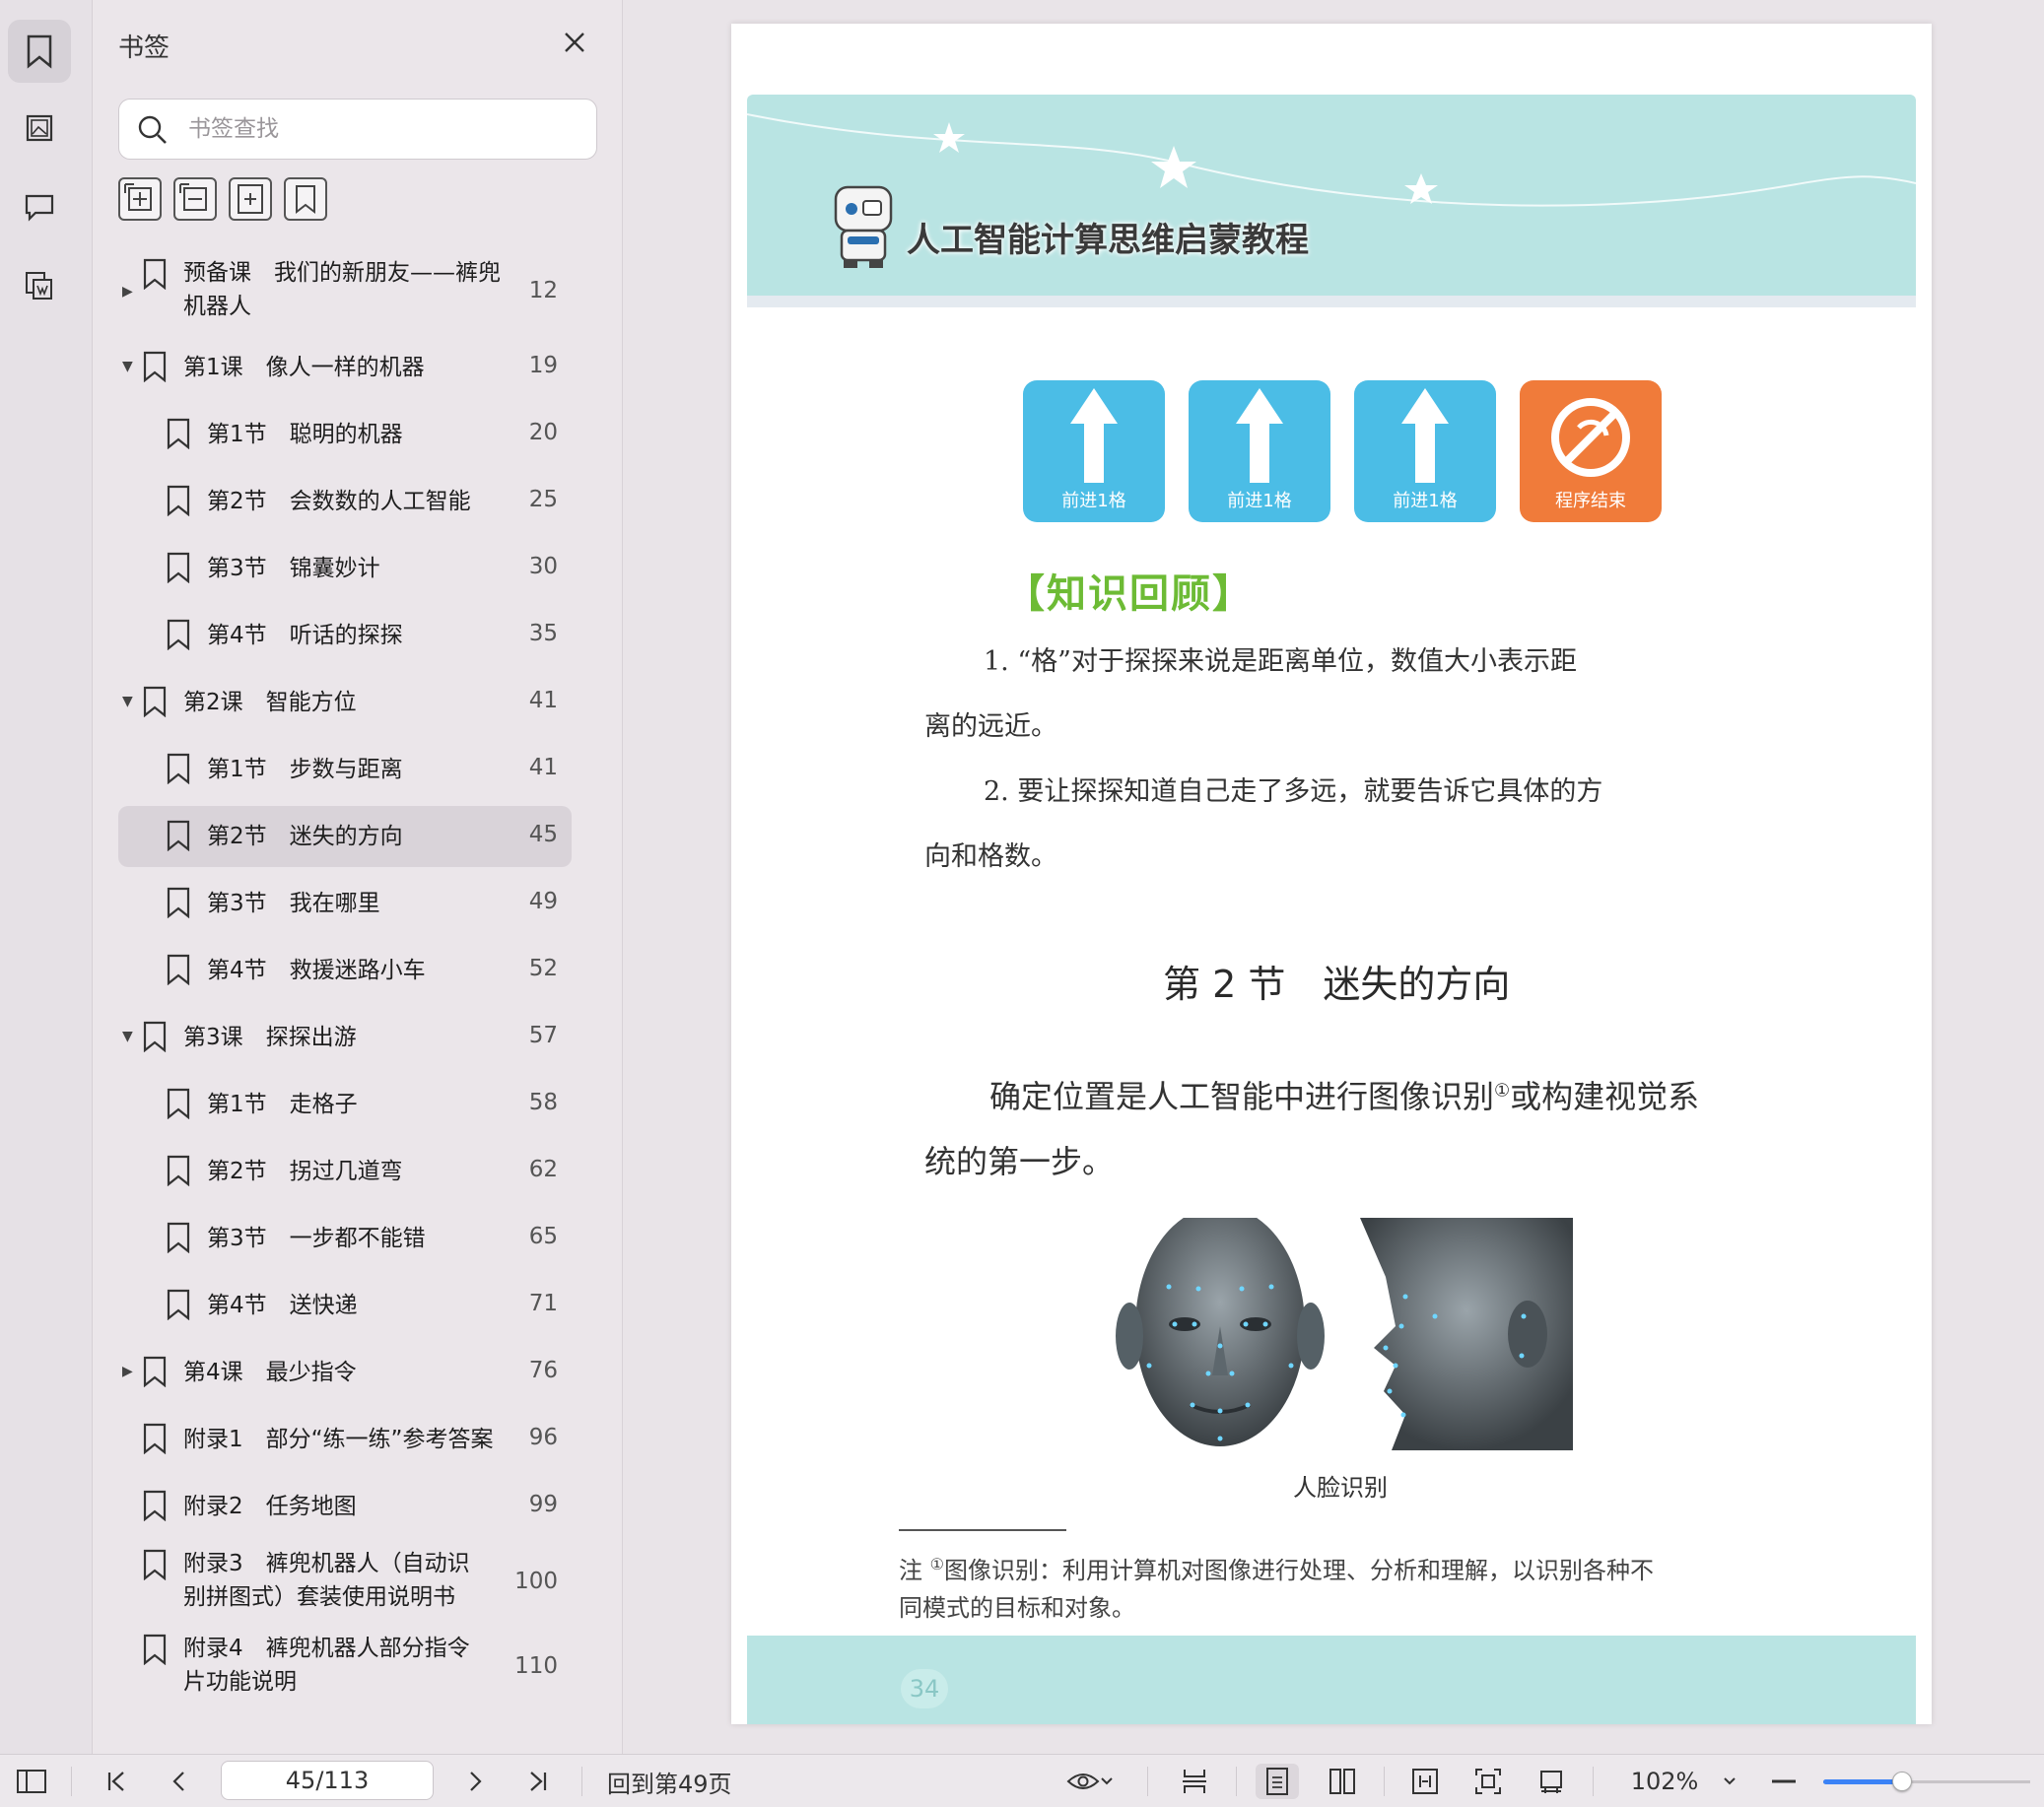  What do you see at coordinates (31, 1781) in the screenshot?
I see `toggle-sidebar-button` at bounding box center [31, 1781].